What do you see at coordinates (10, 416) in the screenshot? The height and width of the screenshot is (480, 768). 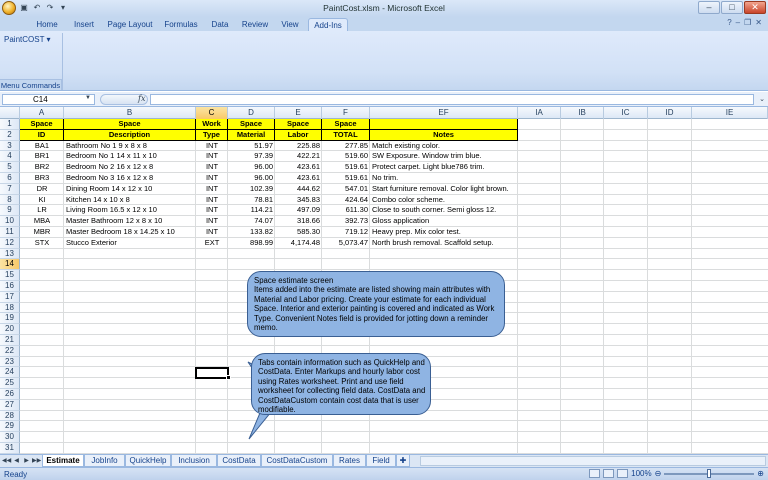 I see `row-header-28: 28` at bounding box center [10, 416].